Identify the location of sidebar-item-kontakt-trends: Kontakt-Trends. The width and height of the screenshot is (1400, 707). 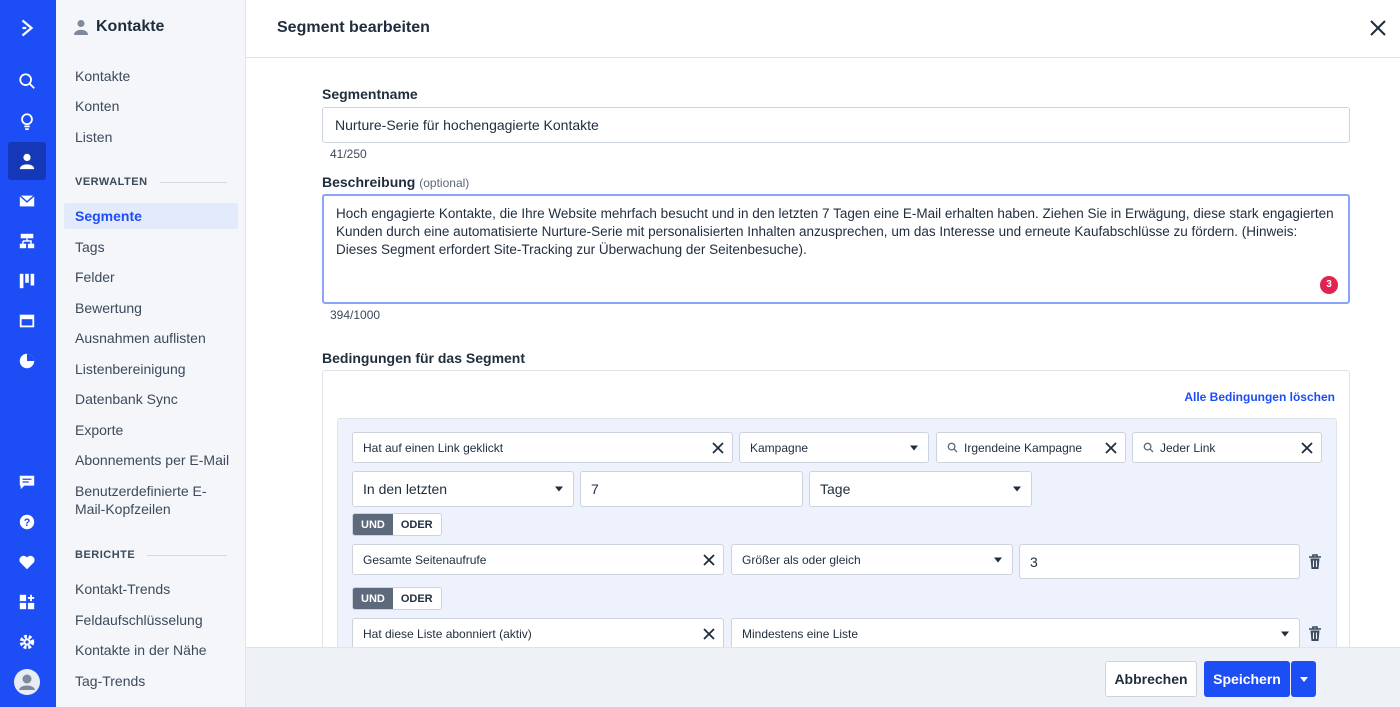
(122, 589).